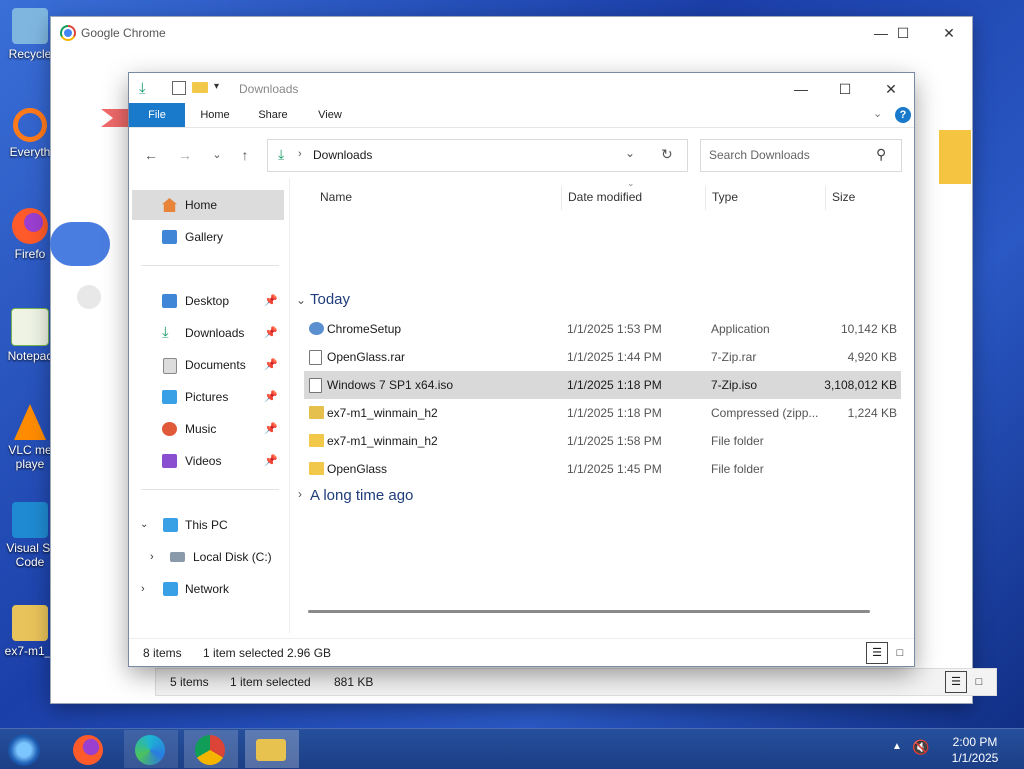 The height and width of the screenshot is (769, 1024). I want to click on chrome-window-title: Google Chrome, so click(123, 33).